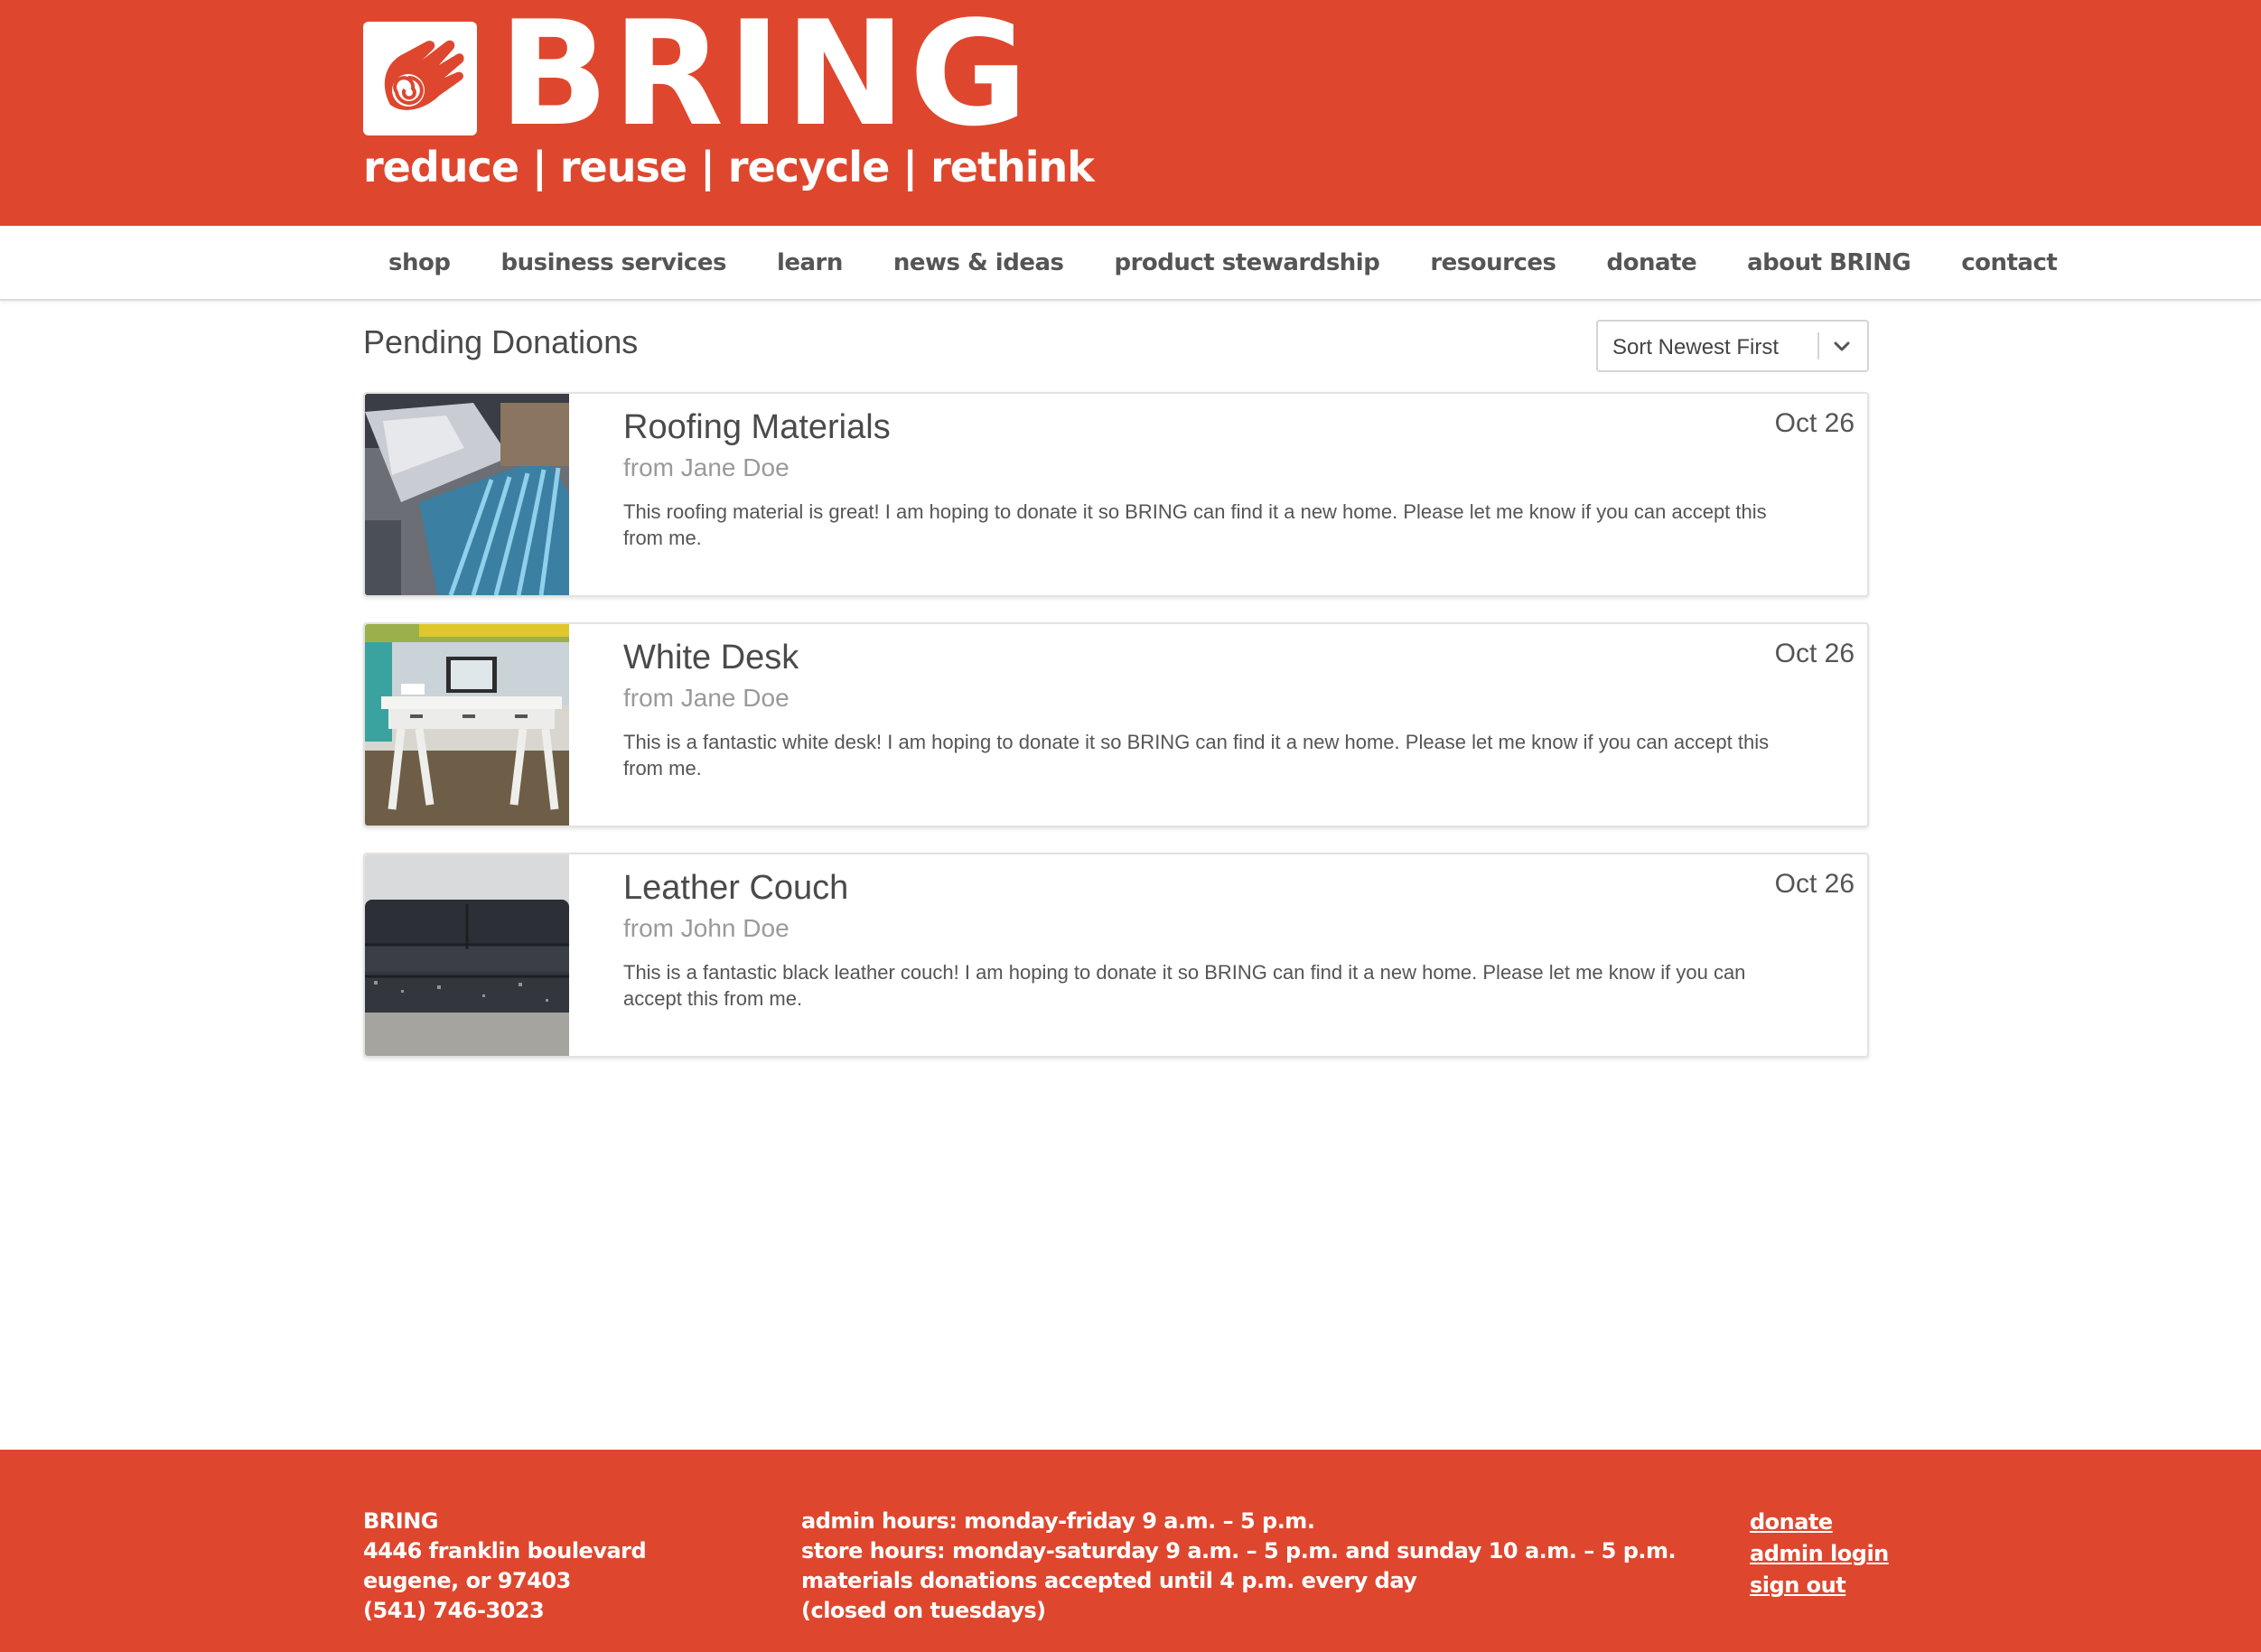 This screenshot has height=1652, width=2261. I want to click on donation-photo-roofing-materials, so click(467, 494).